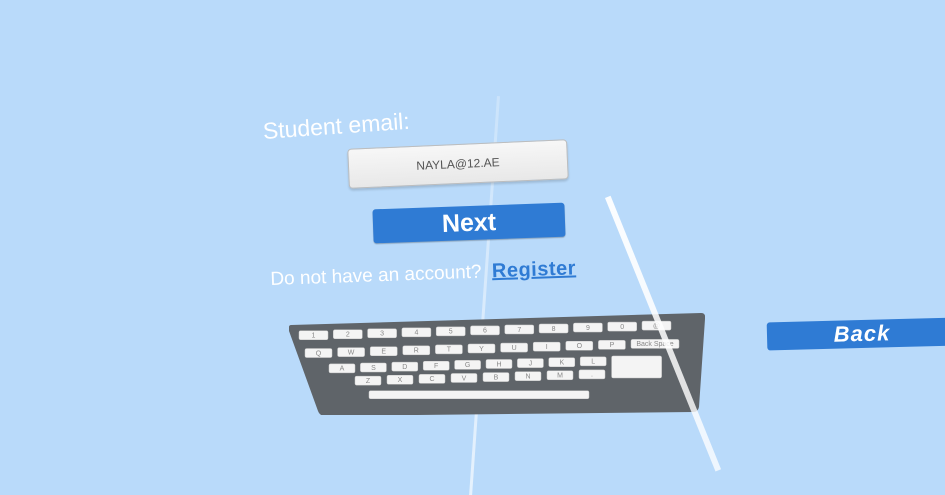 The height and width of the screenshot is (495, 945). I want to click on back-button: Back, so click(855, 334).